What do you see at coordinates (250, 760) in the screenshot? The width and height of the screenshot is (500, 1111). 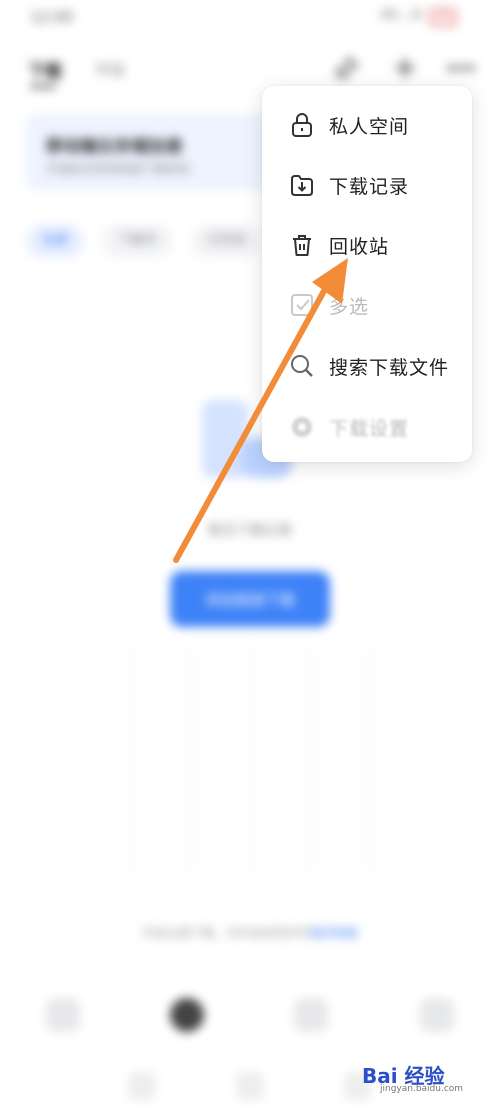 I see `decorative-lines` at bounding box center [250, 760].